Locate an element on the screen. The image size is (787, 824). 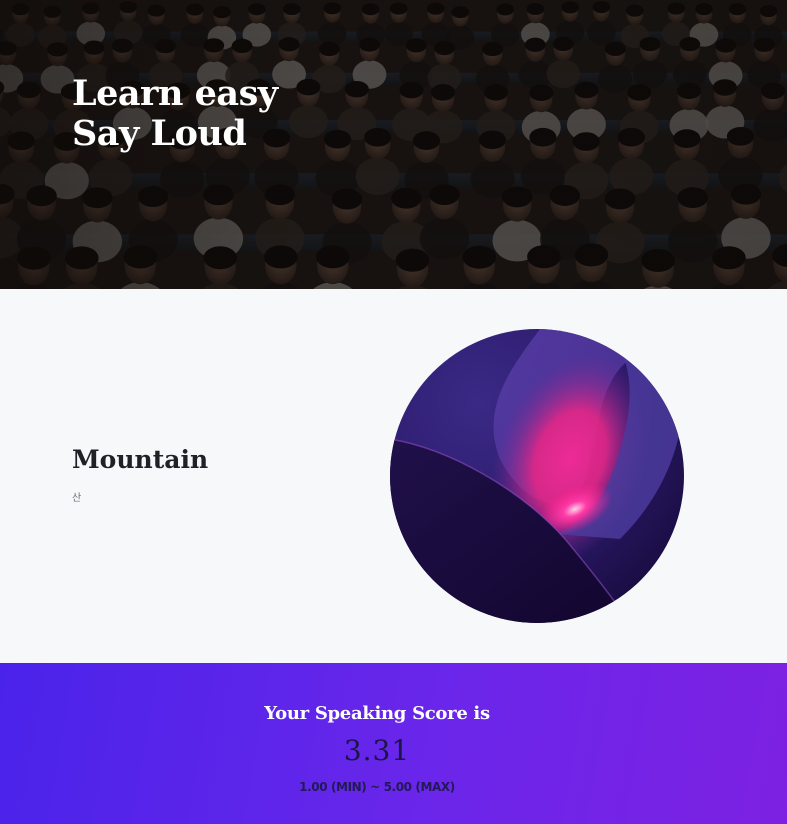
abstract-gradient-orb is located at coordinates (537, 476).